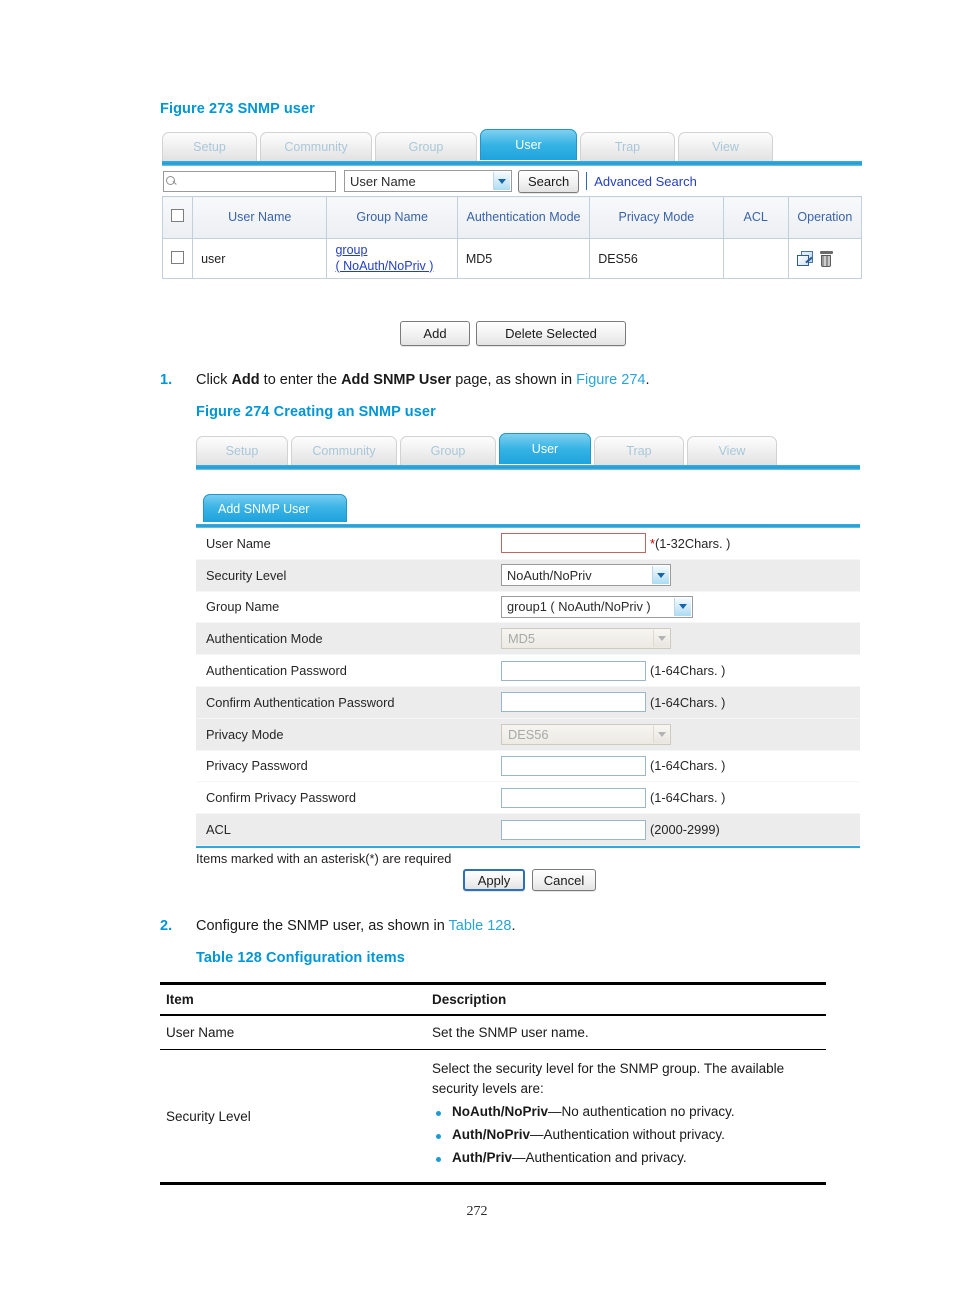 This screenshot has width=954, height=1296. I want to click on tab-setup-1: Setup, so click(209, 146).